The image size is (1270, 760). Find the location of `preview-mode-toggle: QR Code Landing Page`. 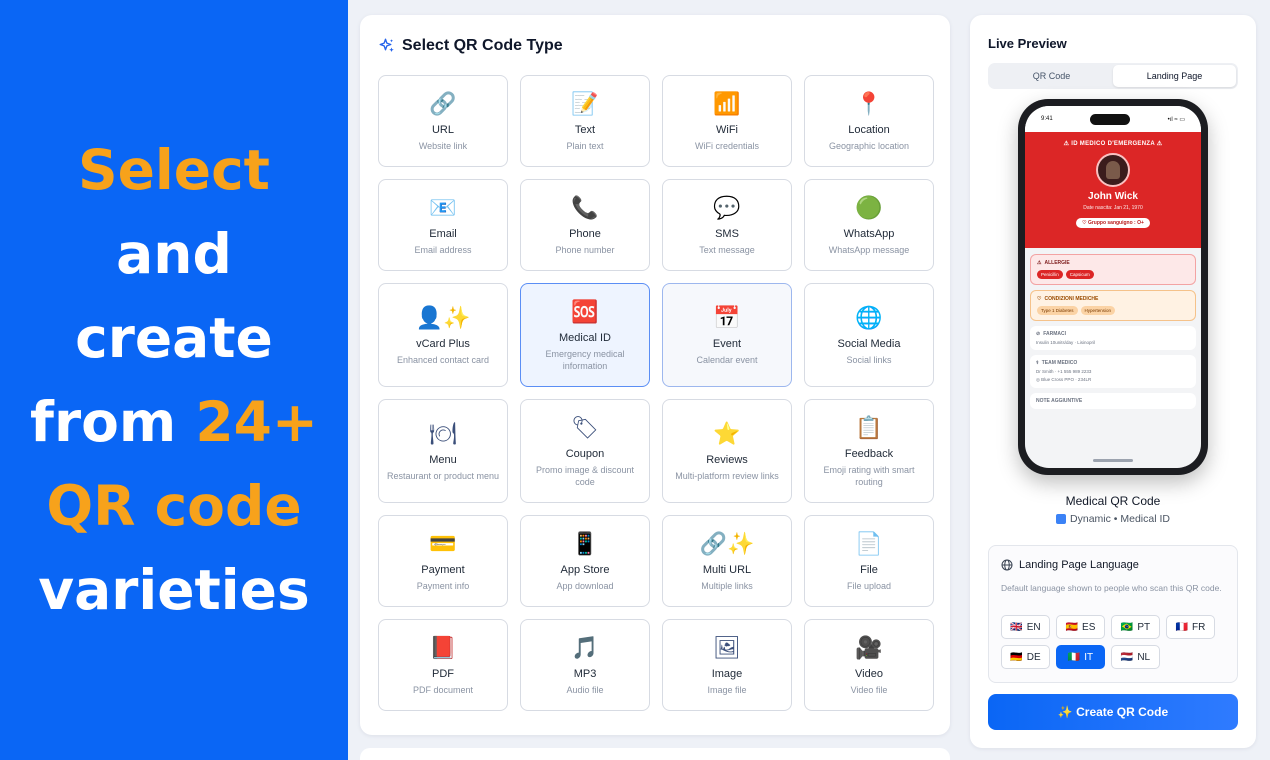

preview-mode-toggle: QR Code Landing Page is located at coordinates (1113, 76).